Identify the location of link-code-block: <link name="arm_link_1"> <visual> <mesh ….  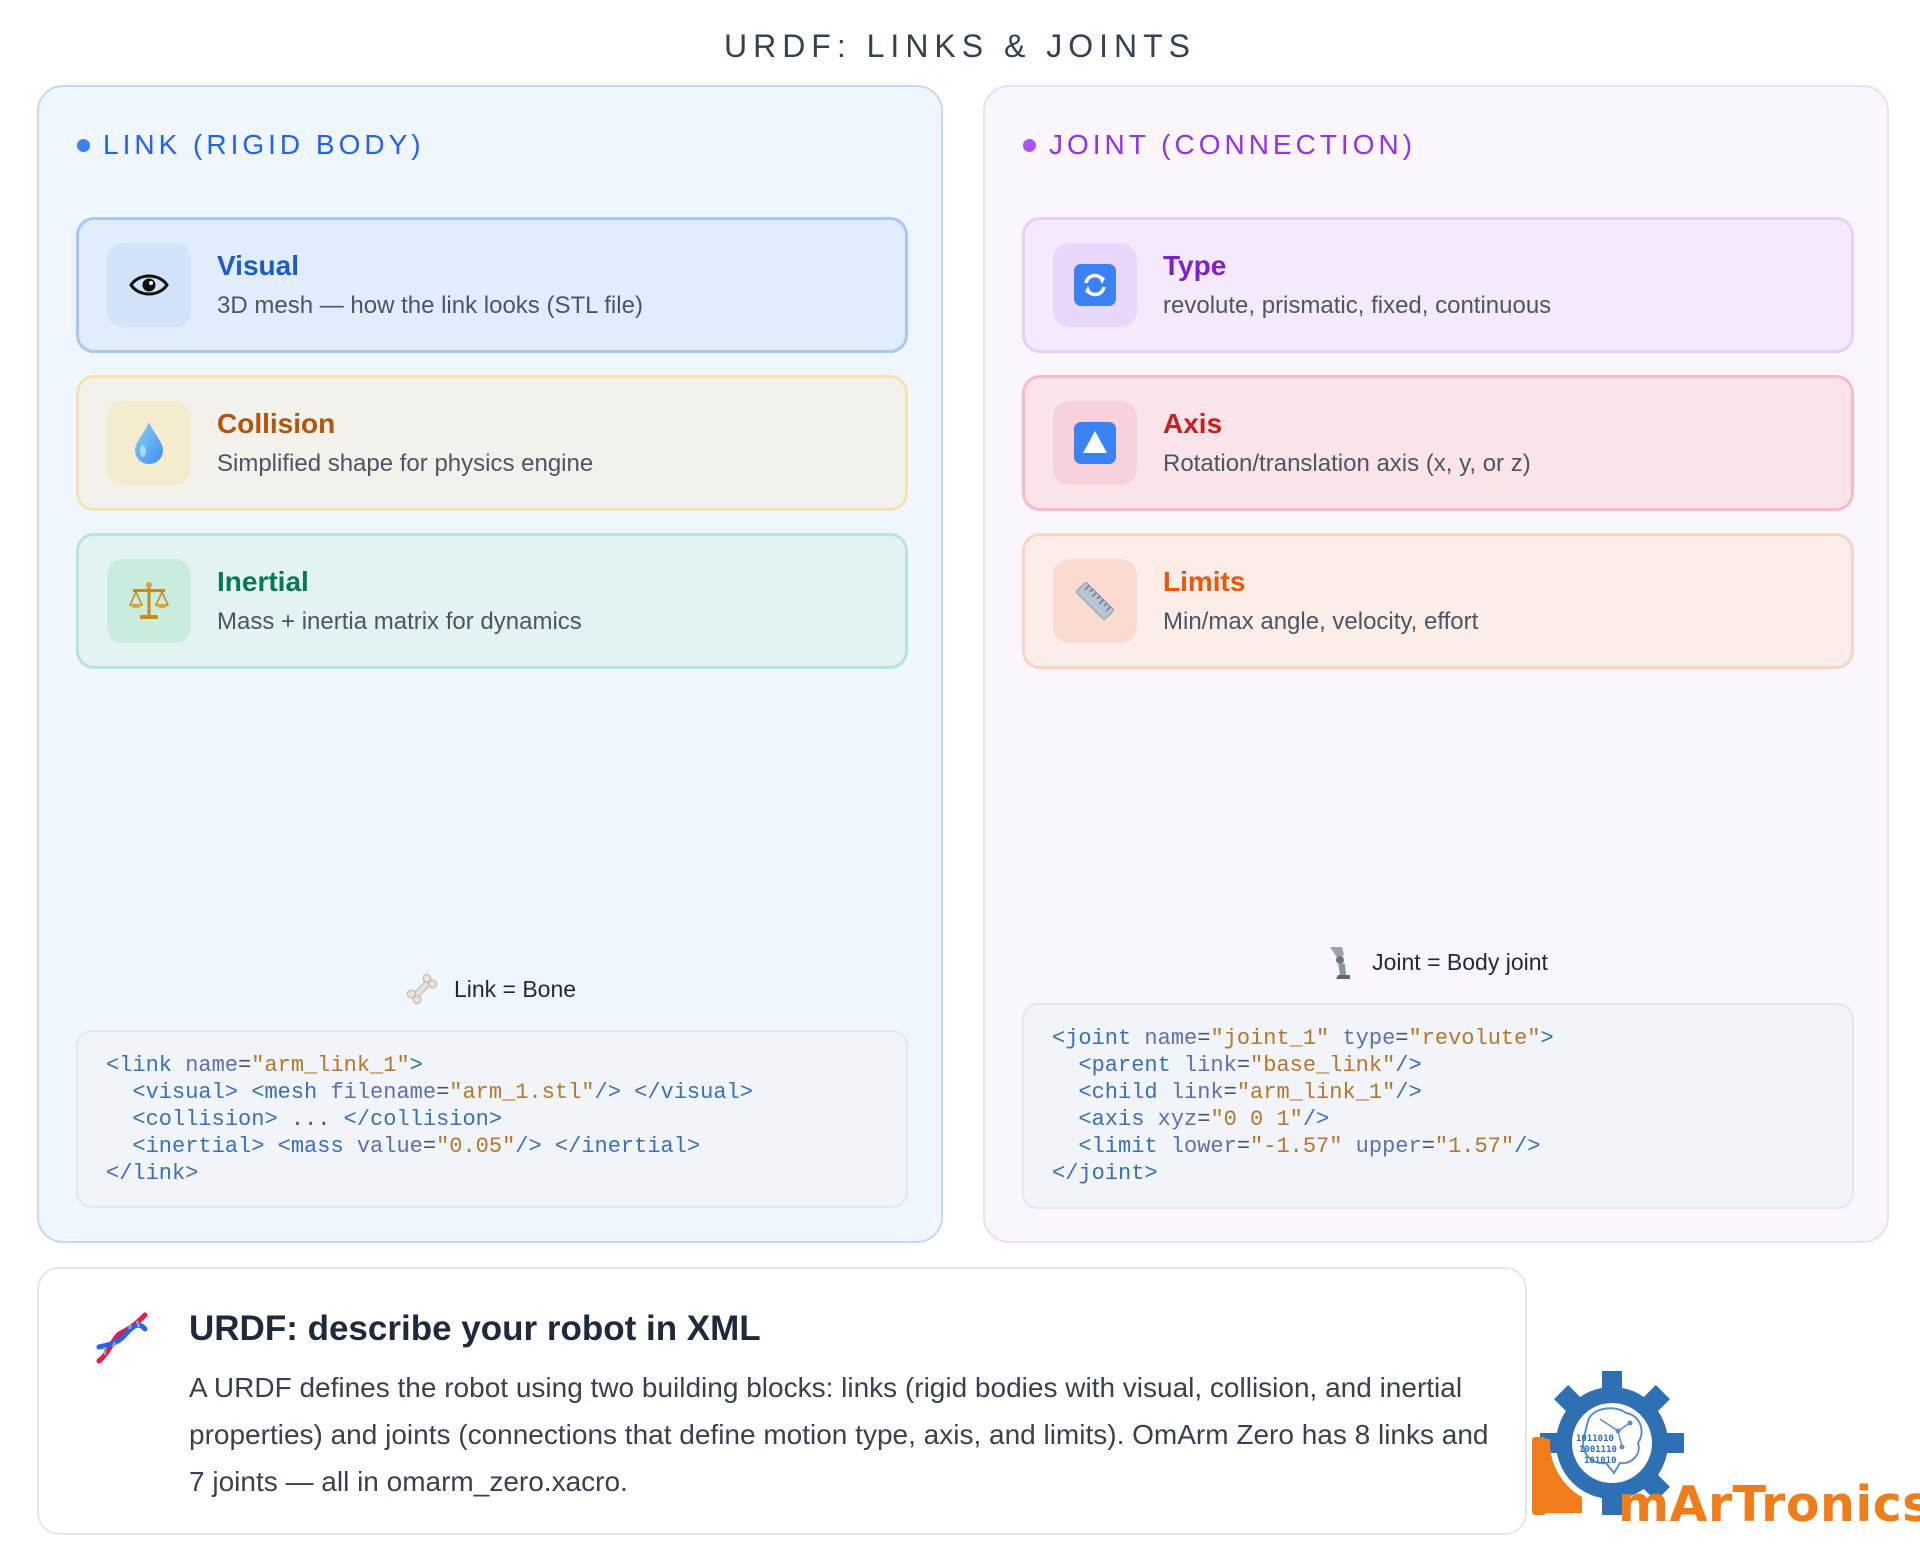
(492, 1119).